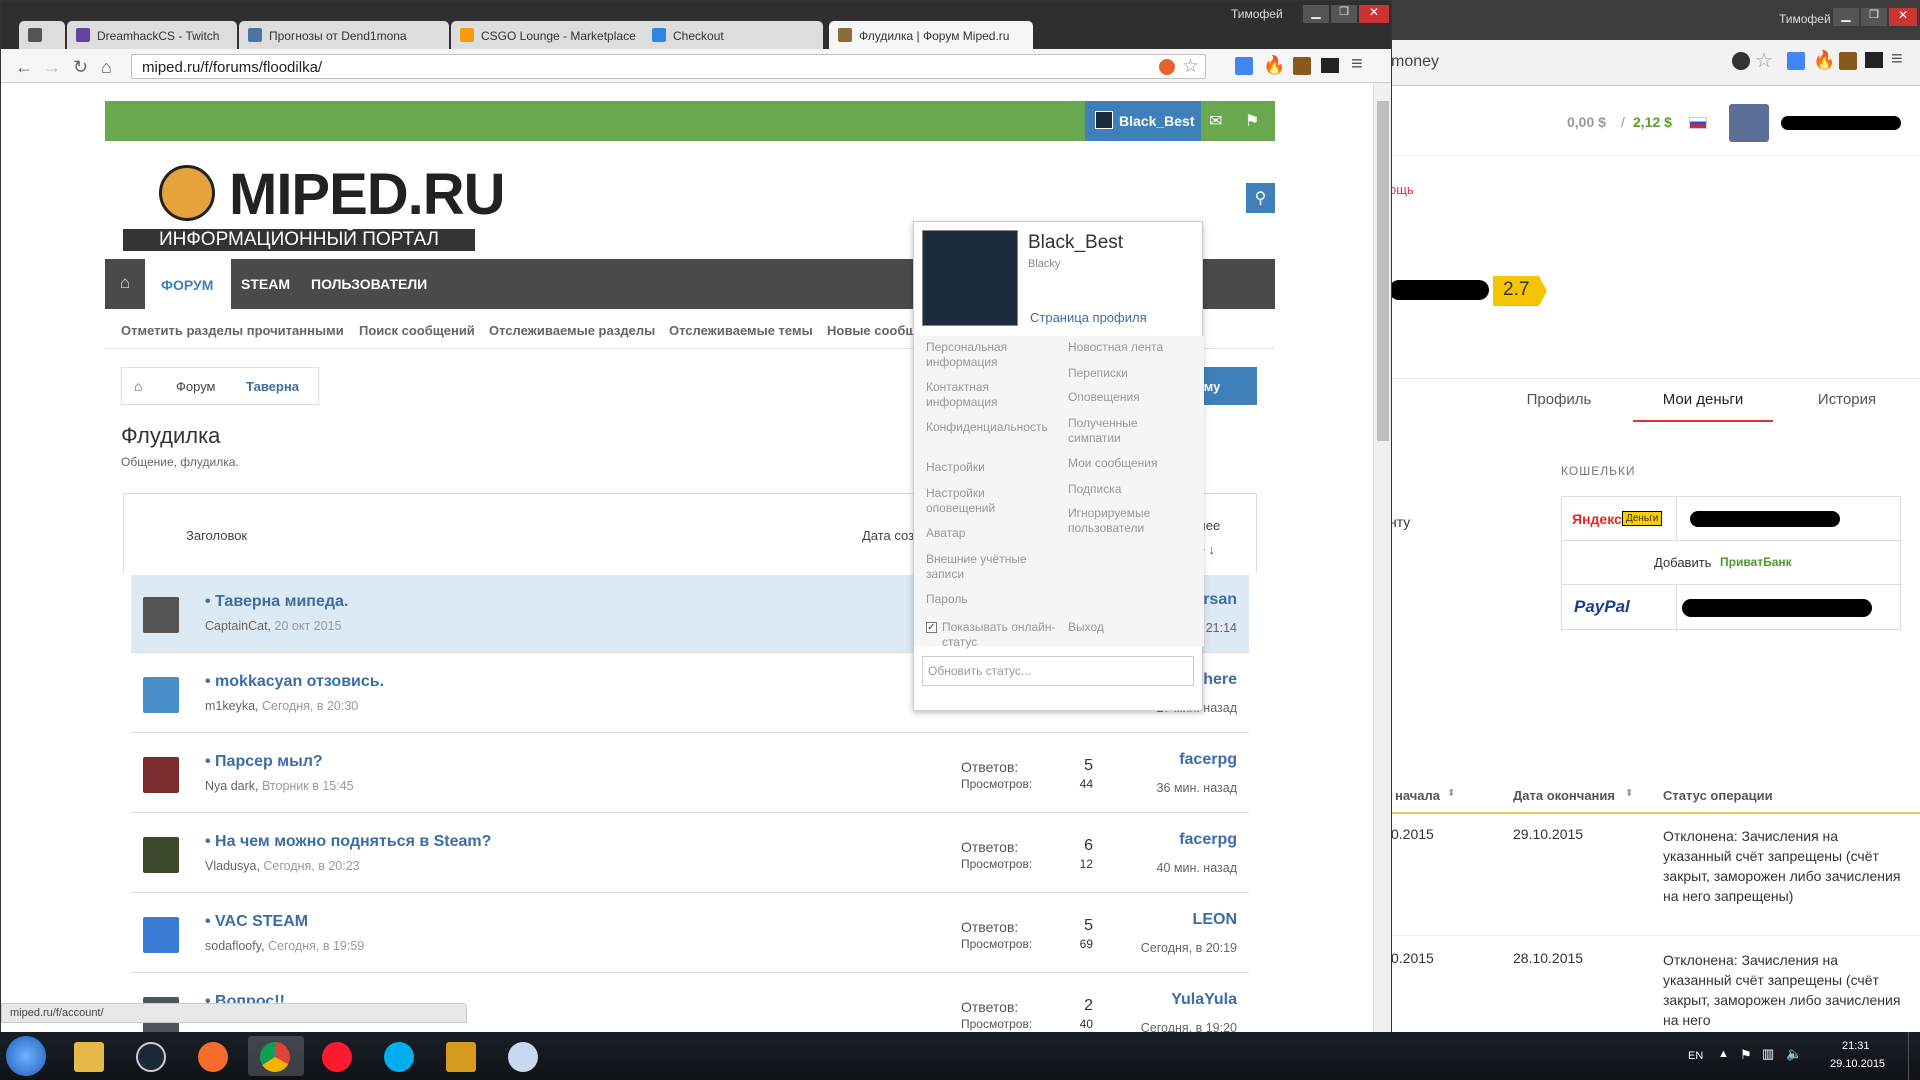 This screenshot has width=1920, height=1080. I want to click on clock-date: 29.10.2015, so click(1857, 1064).